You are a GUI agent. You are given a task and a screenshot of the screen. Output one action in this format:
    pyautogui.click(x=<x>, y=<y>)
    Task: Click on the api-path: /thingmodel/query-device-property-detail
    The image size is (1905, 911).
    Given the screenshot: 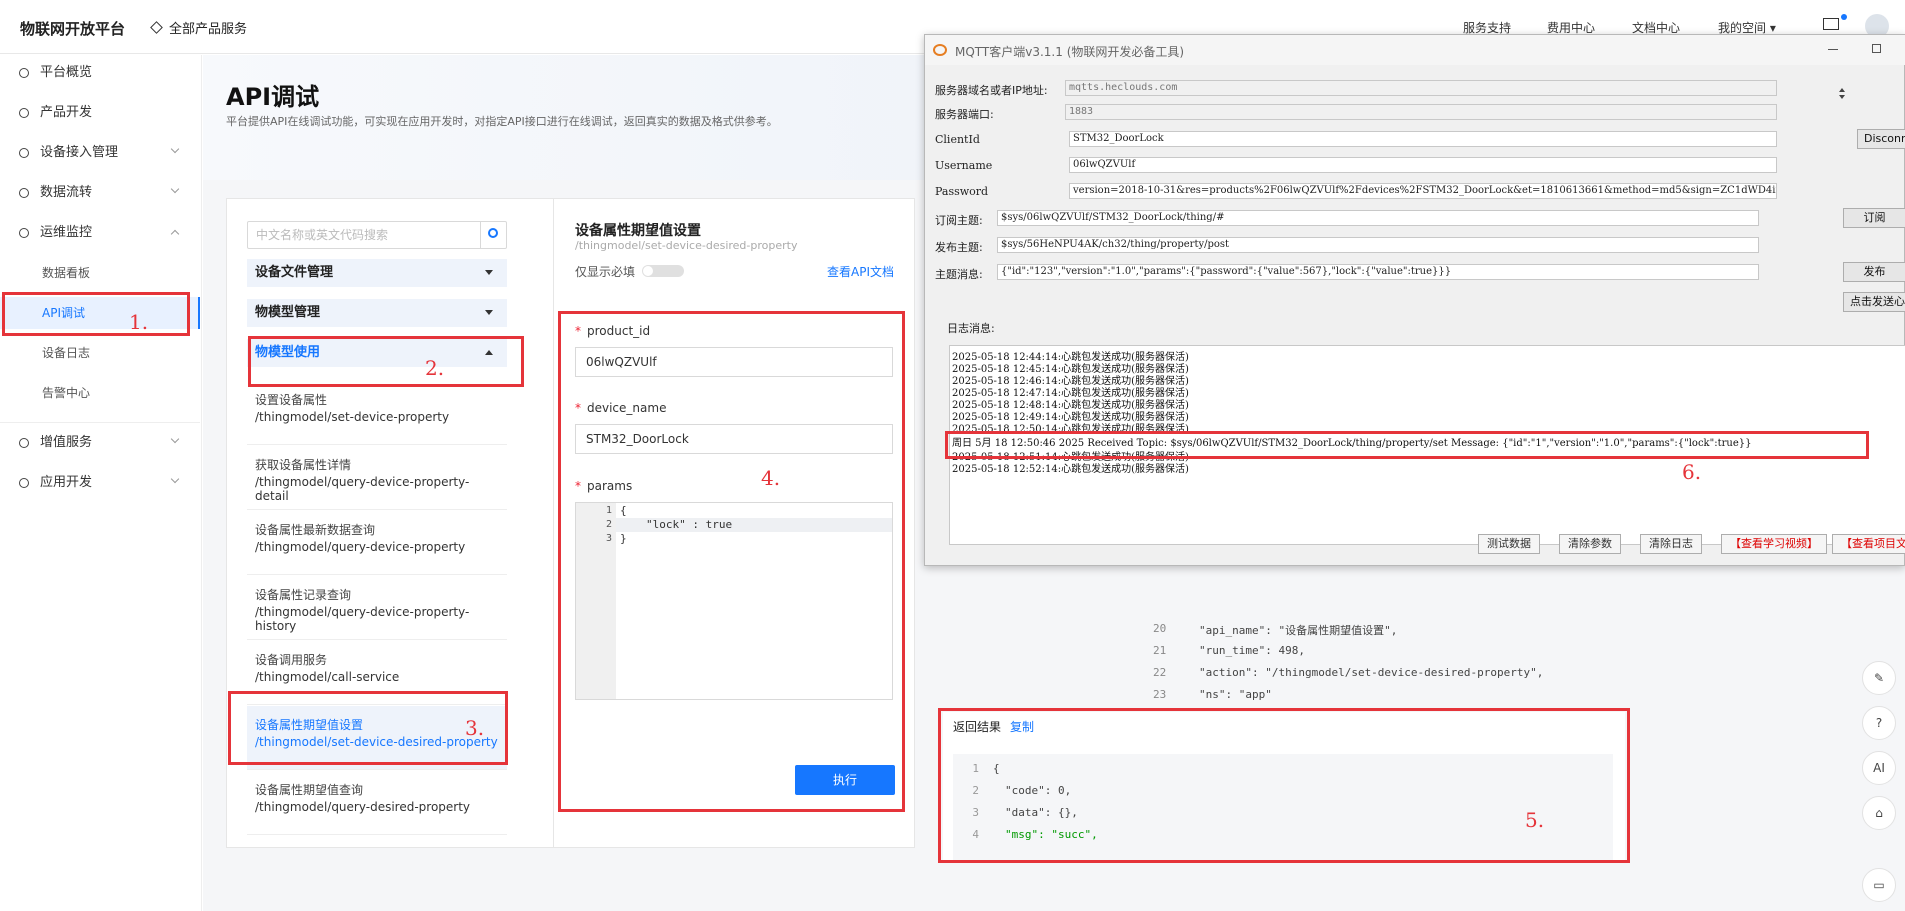 What is the action you would take?
    pyautogui.click(x=362, y=489)
    